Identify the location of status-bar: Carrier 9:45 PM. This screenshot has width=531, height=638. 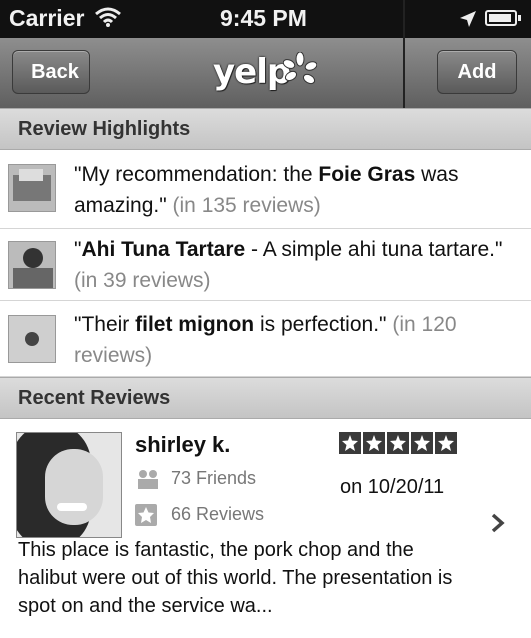
(265, 19).